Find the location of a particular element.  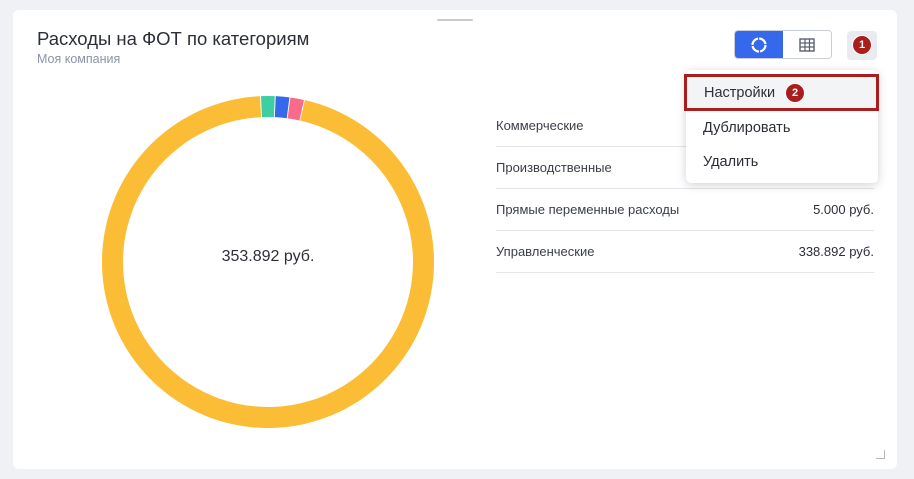

legend-label: Производственные is located at coordinates (554, 167).